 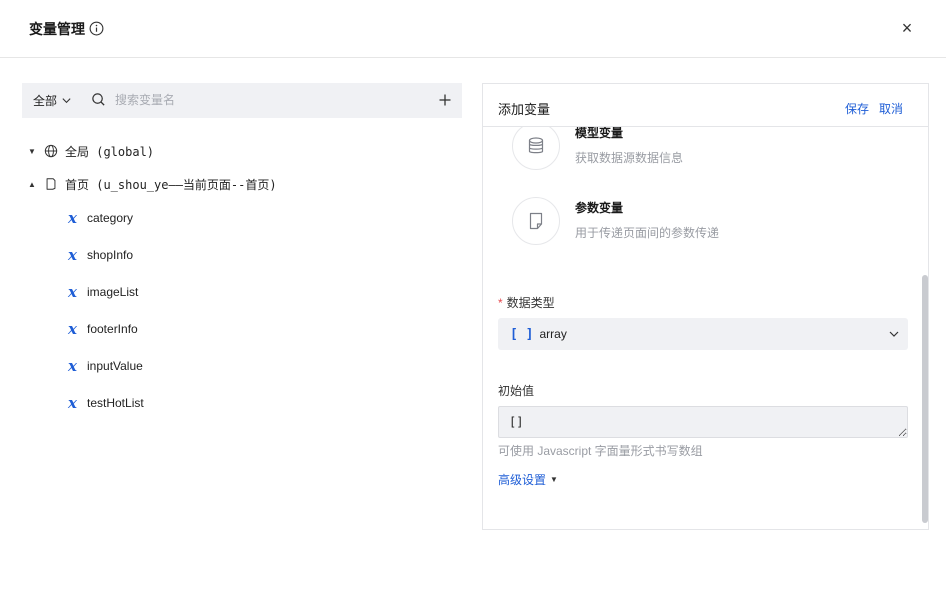 What do you see at coordinates (705, 105) in the screenshot?
I see `panel-header: 添加变量 保存 取消` at bounding box center [705, 105].